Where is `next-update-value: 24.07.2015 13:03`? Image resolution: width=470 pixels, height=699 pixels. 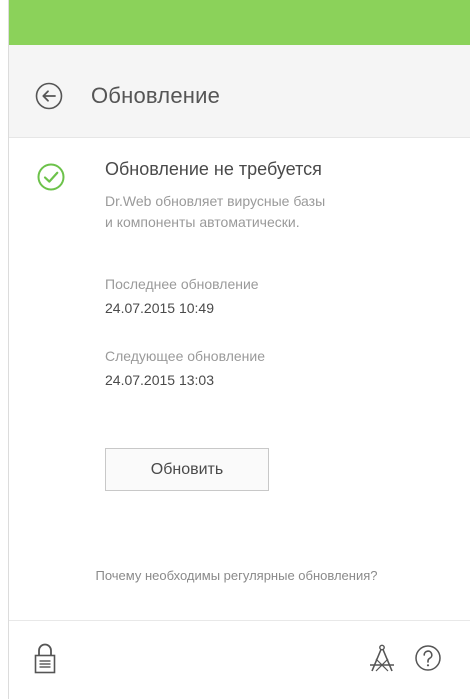
next-update-value: 24.07.2015 13:03 is located at coordinates (159, 380).